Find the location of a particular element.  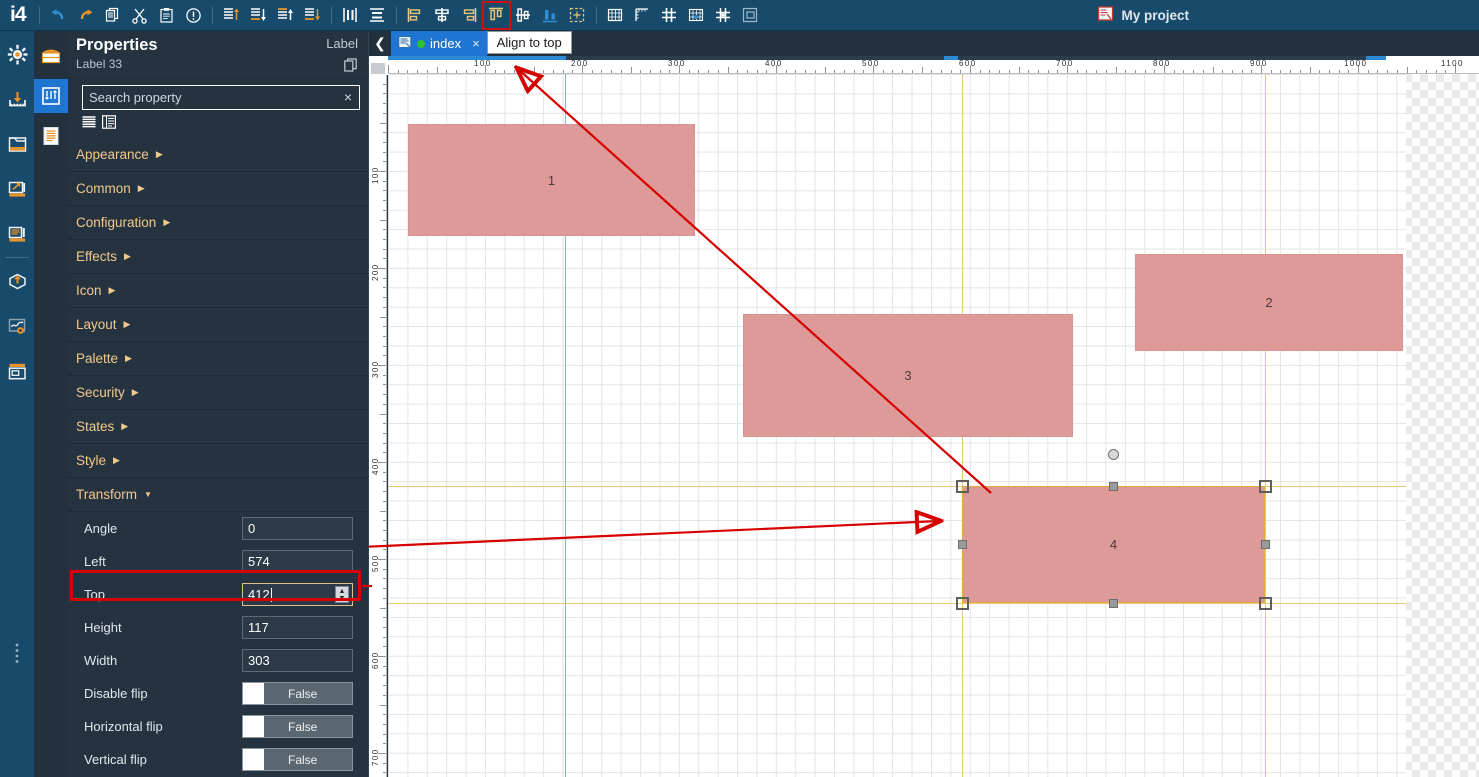

rotate-handle is located at coordinates (1113, 454).